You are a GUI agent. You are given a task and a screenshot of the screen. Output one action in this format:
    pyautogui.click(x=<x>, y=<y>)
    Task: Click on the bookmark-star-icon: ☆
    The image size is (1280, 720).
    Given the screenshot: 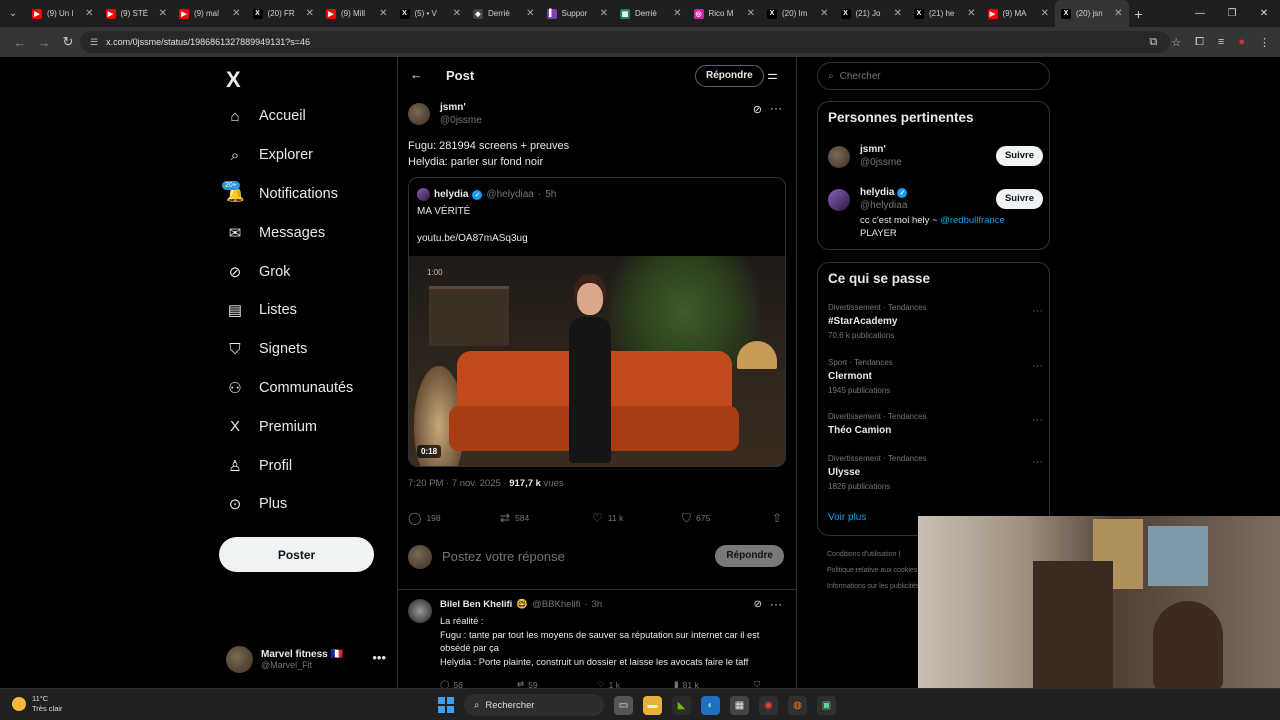 What is the action you would take?
    pyautogui.click(x=1176, y=42)
    